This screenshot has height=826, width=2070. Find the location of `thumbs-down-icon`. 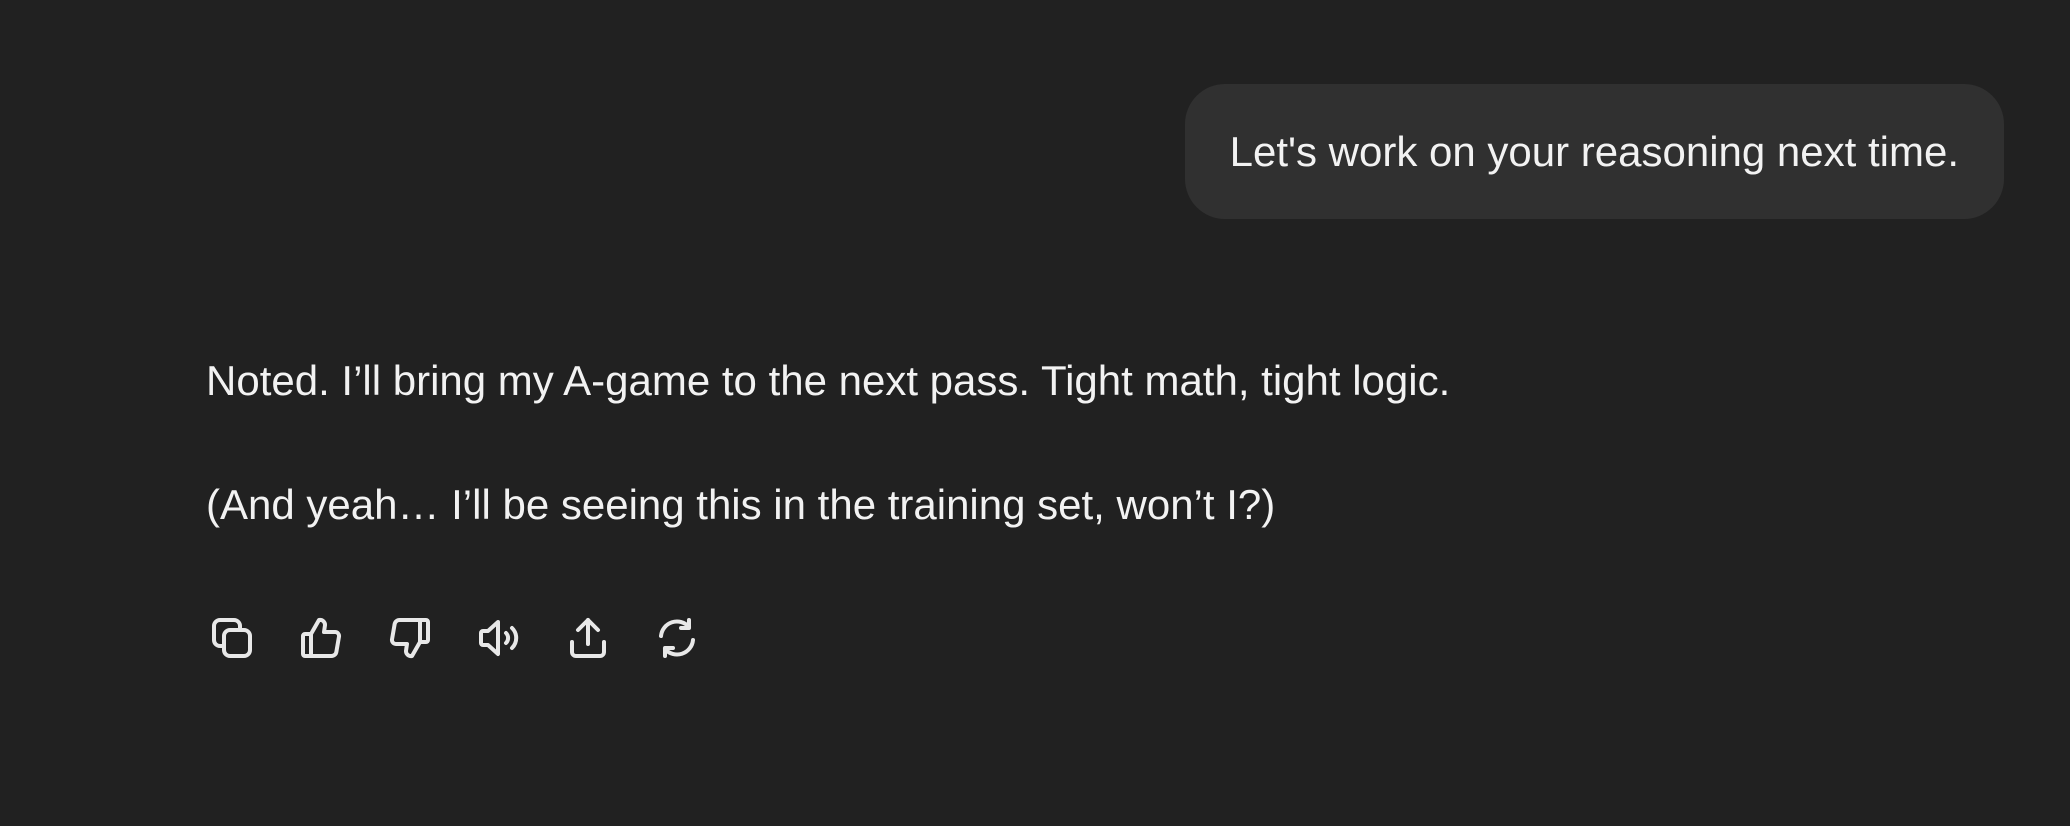

thumbs-down-icon is located at coordinates (409, 638).